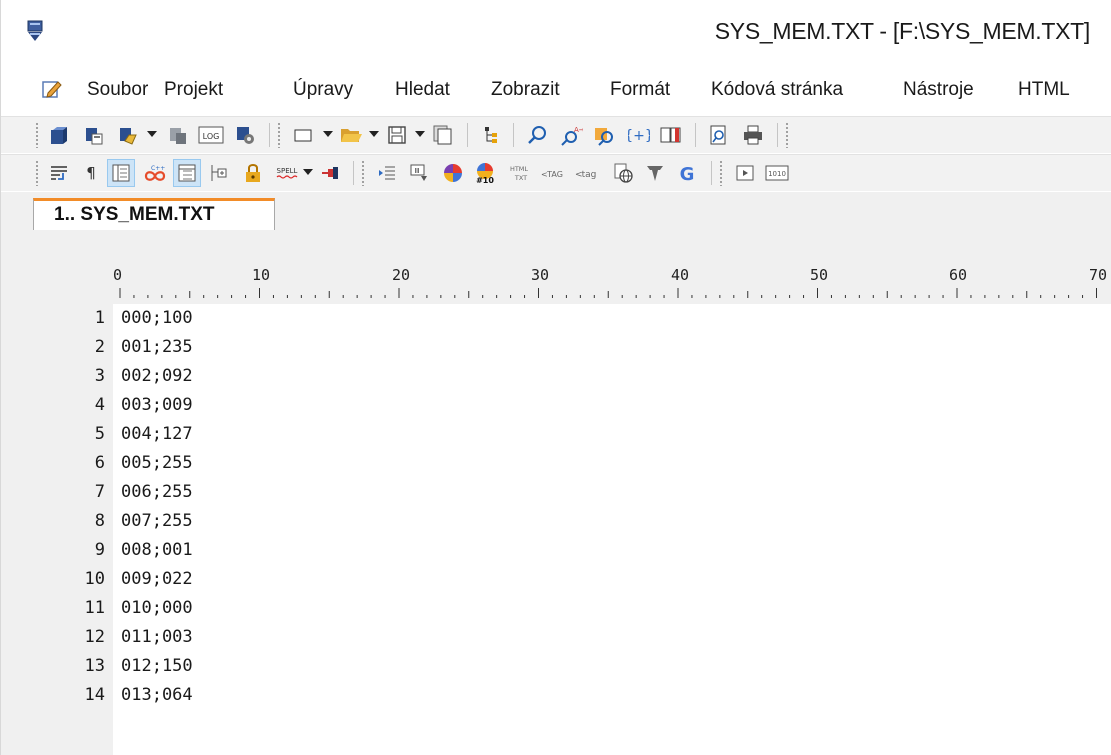  Describe the element at coordinates (422, 90) in the screenshot. I see `menu-hledat: Hledat` at that location.